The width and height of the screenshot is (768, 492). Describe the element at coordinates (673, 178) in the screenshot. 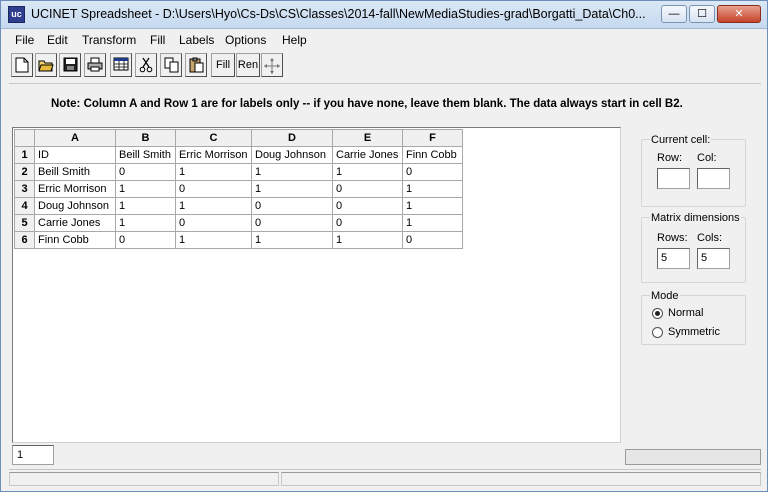

I see `current-row-field` at that location.